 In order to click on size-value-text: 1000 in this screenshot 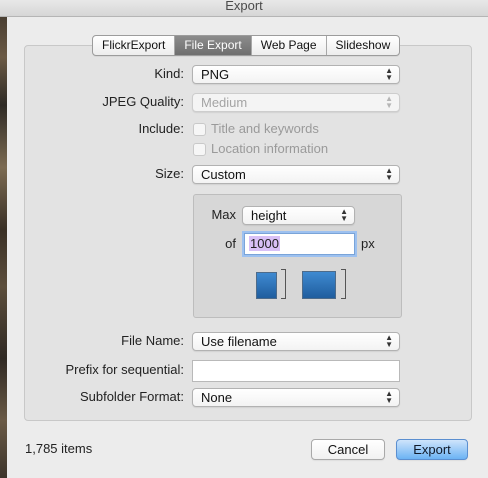, I will do `click(264, 243)`.